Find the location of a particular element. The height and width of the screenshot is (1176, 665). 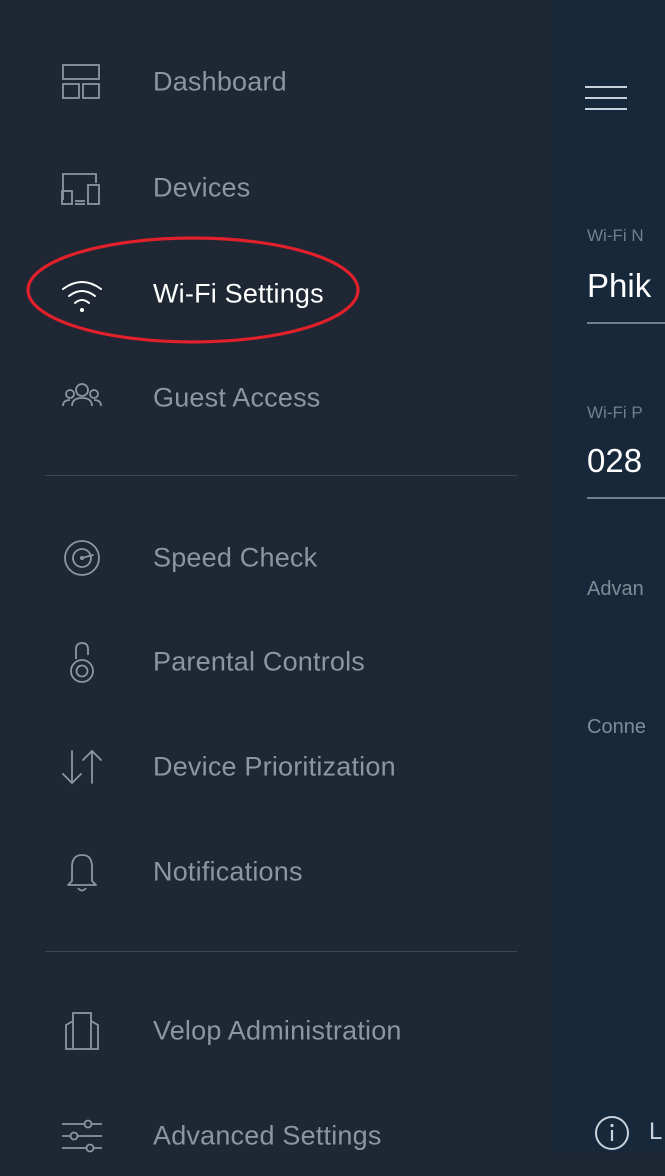

nav-item-wifi-settings: Wi-Fi Settings is located at coordinates (276, 294).